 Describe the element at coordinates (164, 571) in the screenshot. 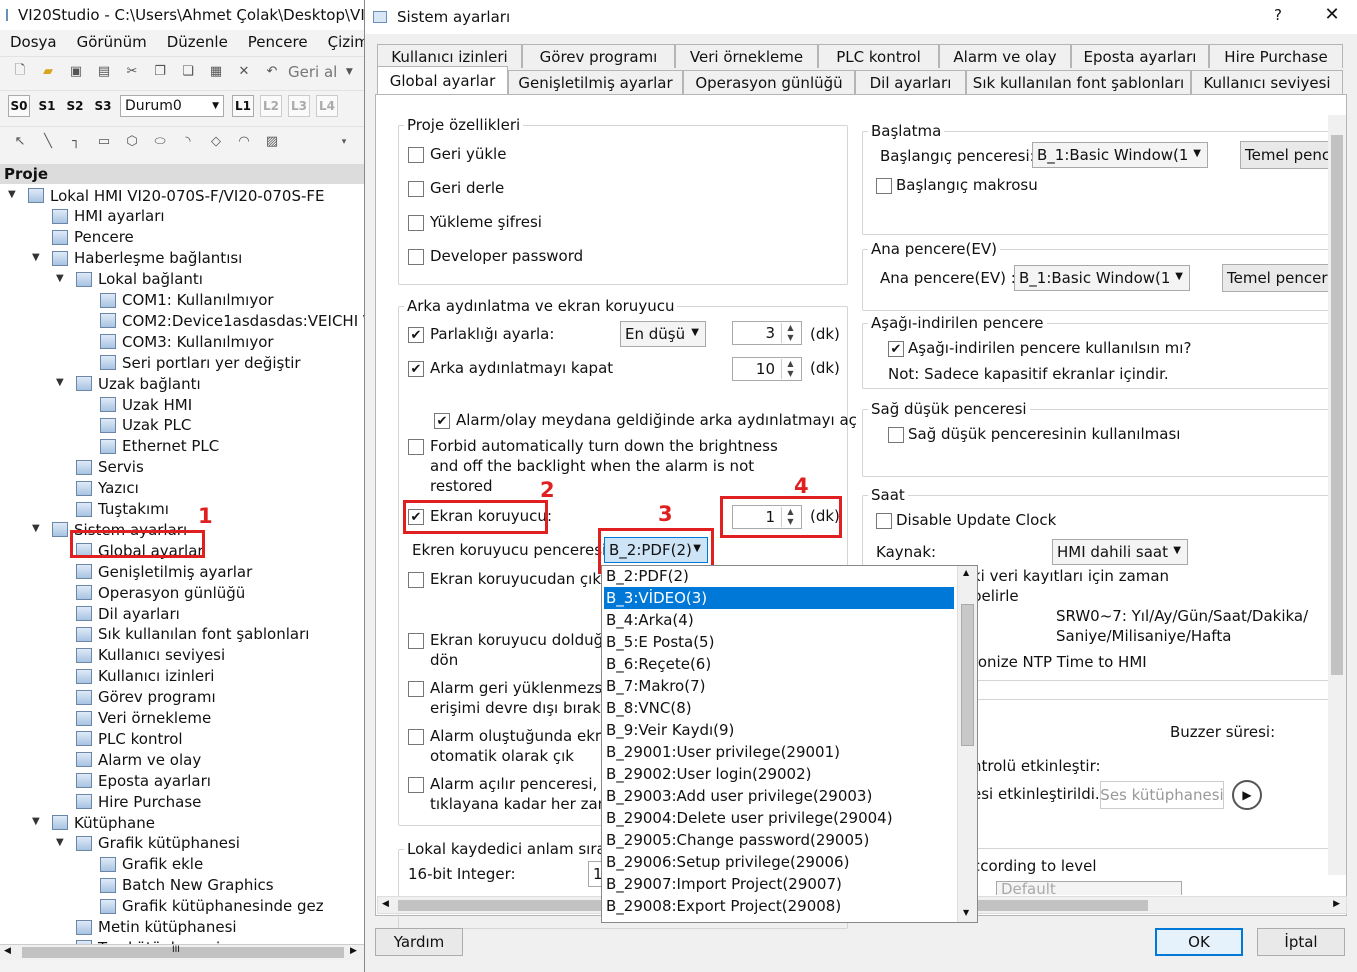

I see `tree-item: Genişletilmiş ayarlar` at that location.